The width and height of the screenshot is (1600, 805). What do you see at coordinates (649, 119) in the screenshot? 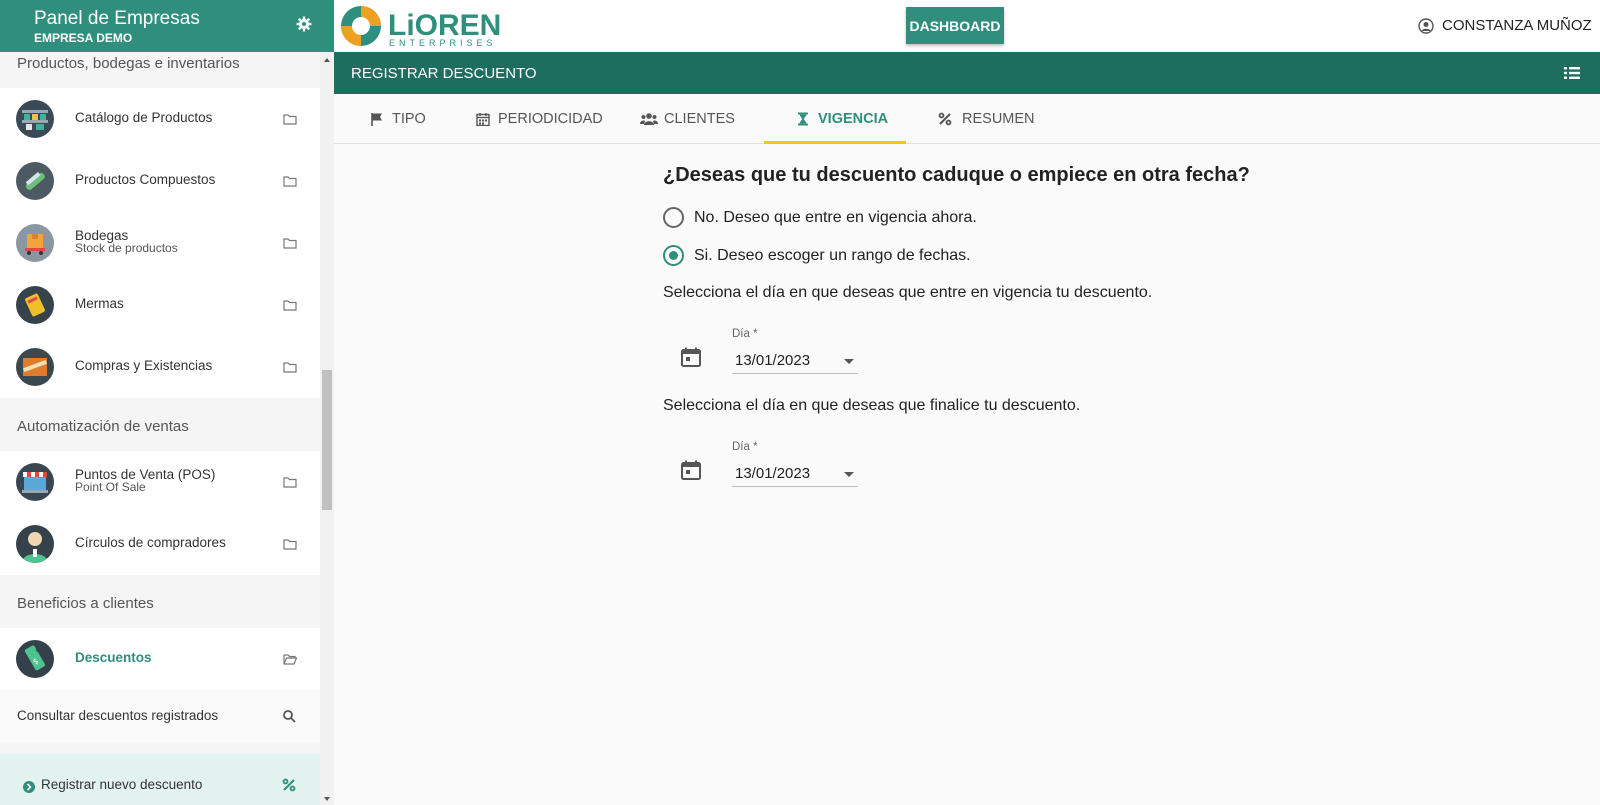
I see `users-icon` at bounding box center [649, 119].